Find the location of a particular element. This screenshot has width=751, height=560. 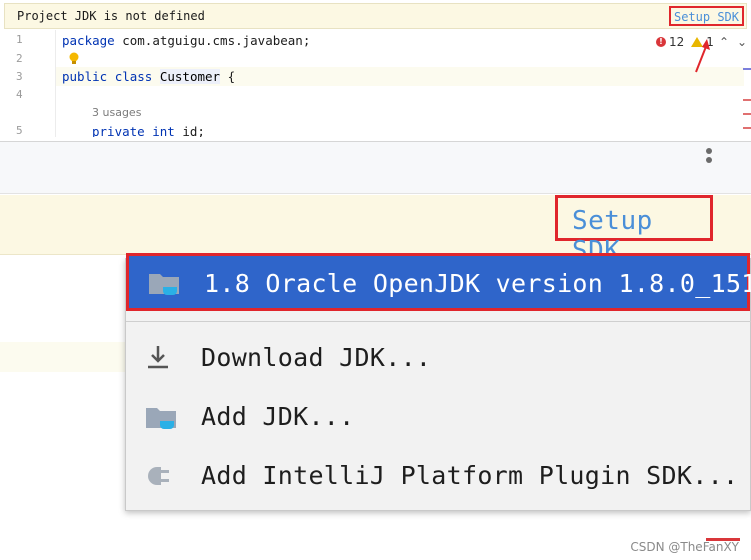

class-name: Customer is located at coordinates (190, 76).